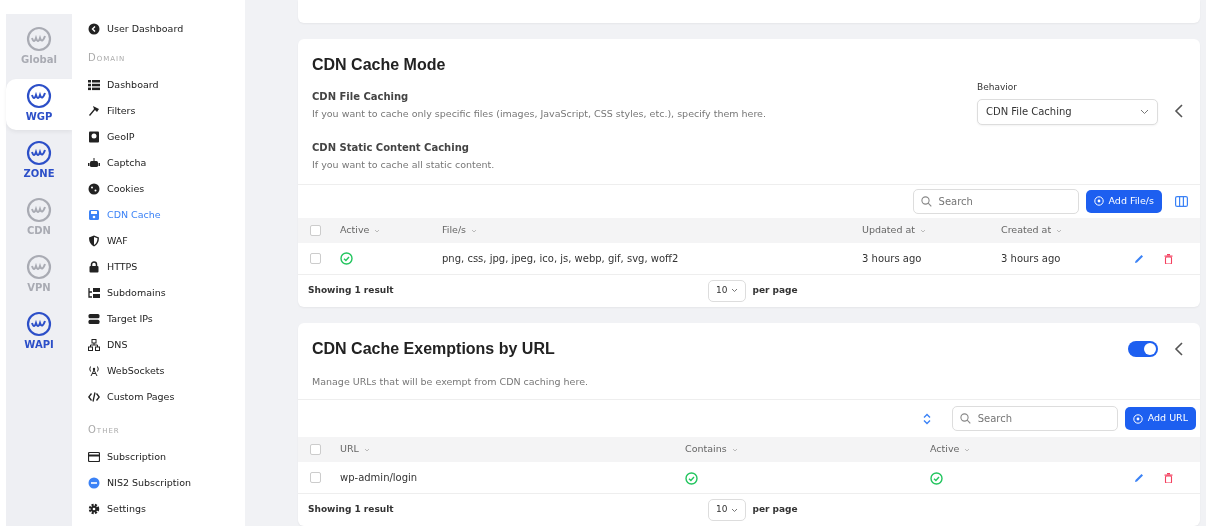 The width and height of the screenshot is (1206, 526). I want to click on app-switcher-item: ZONE, so click(39, 161).